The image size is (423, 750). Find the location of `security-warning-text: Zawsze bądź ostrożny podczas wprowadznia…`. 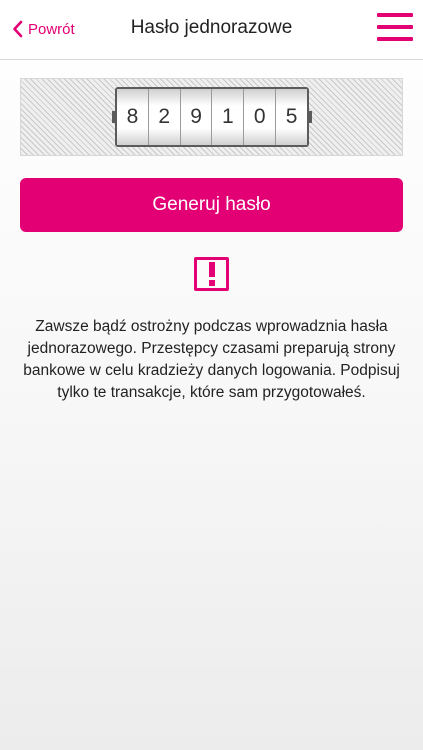

security-warning-text: Zawsze bądź ostrożny podczas wprowadznia… is located at coordinates (211, 360).